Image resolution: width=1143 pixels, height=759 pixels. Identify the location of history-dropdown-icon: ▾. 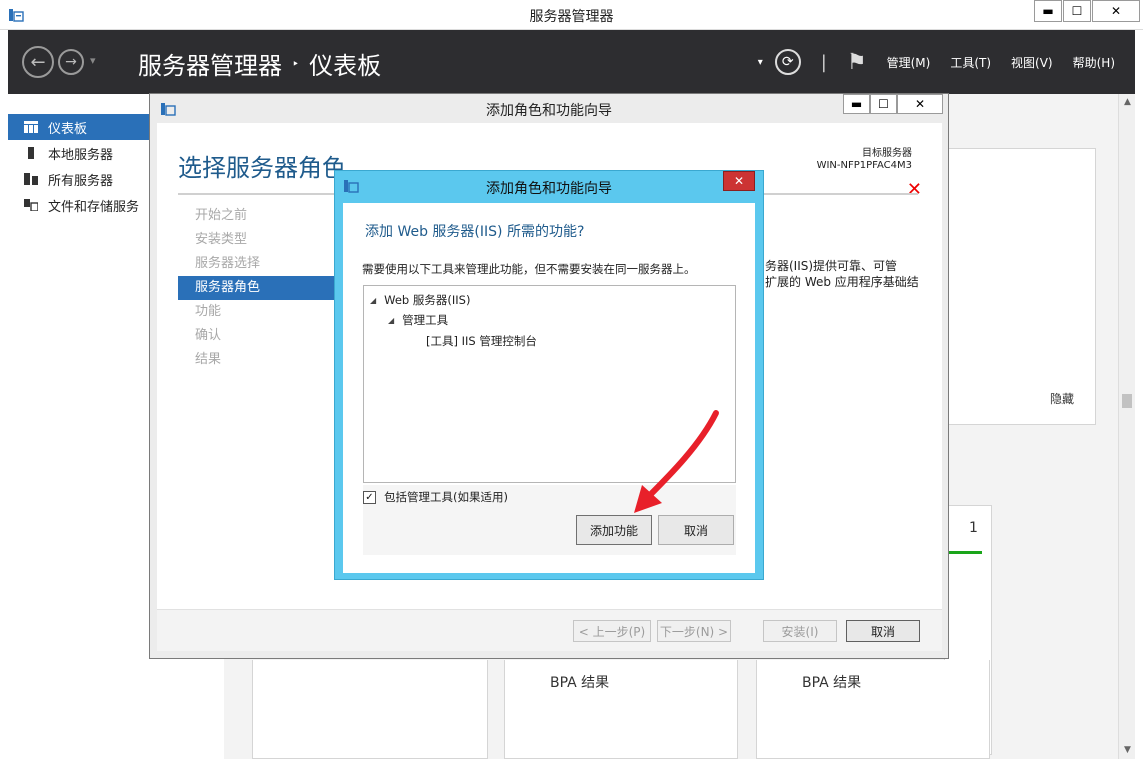
(93, 60).